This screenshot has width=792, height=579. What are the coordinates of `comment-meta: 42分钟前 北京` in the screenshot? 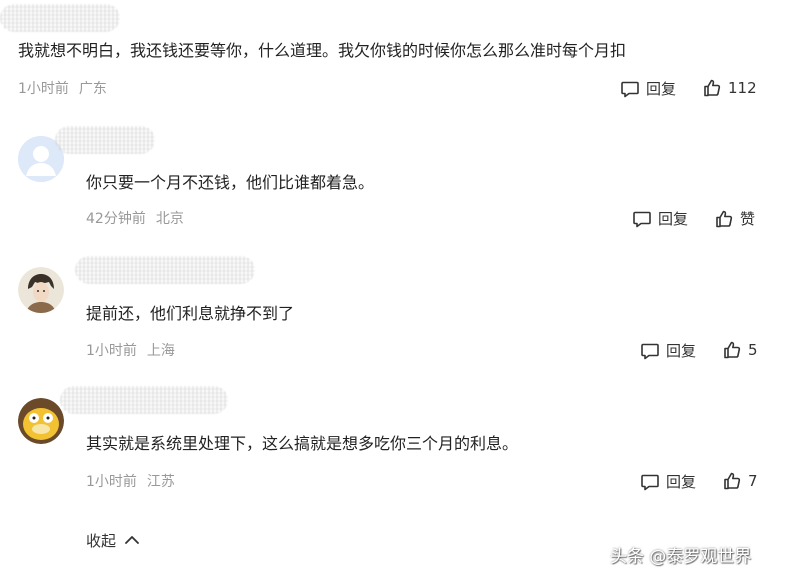 It's located at (135, 219).